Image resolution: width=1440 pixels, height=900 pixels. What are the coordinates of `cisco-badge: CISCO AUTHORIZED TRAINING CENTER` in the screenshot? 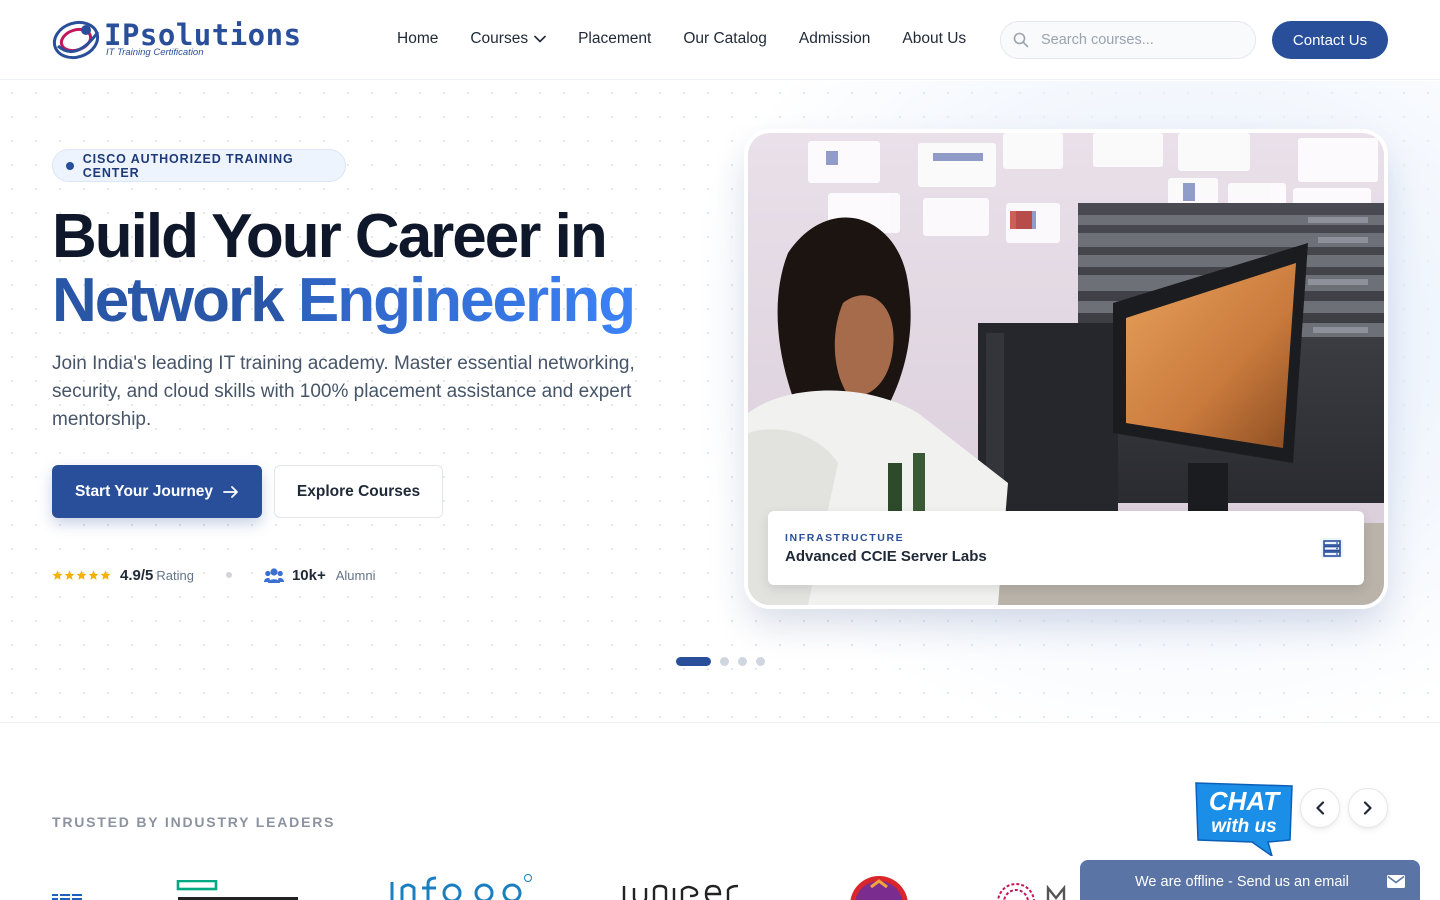 It's located at (199, 165).